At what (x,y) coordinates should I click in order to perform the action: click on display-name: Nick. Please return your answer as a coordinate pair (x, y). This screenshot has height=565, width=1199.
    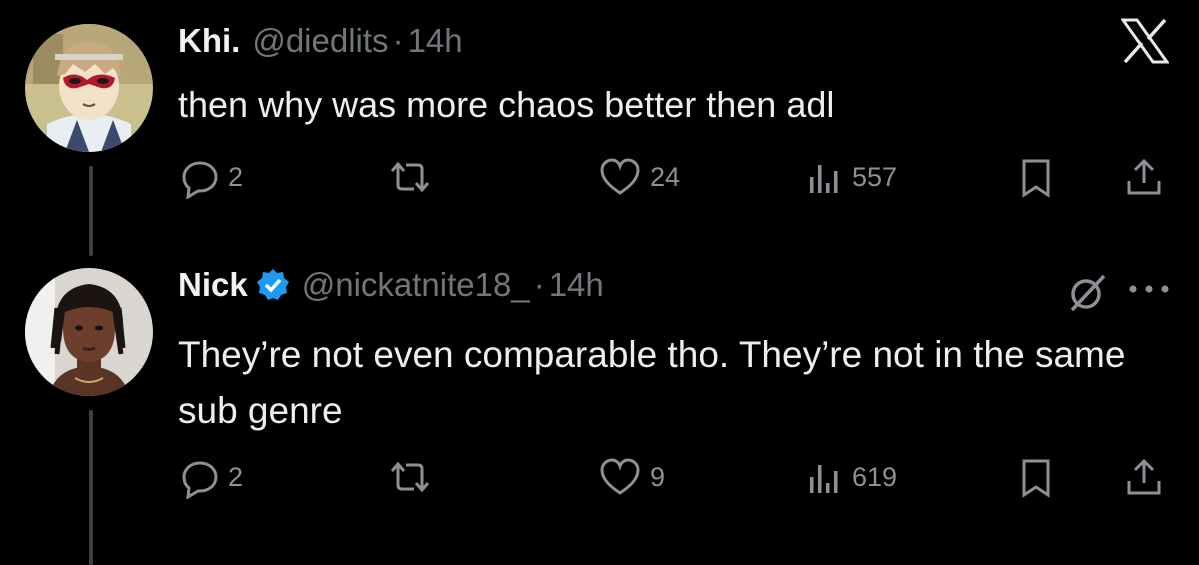
    Looking at the image, I should click on (213, 285).